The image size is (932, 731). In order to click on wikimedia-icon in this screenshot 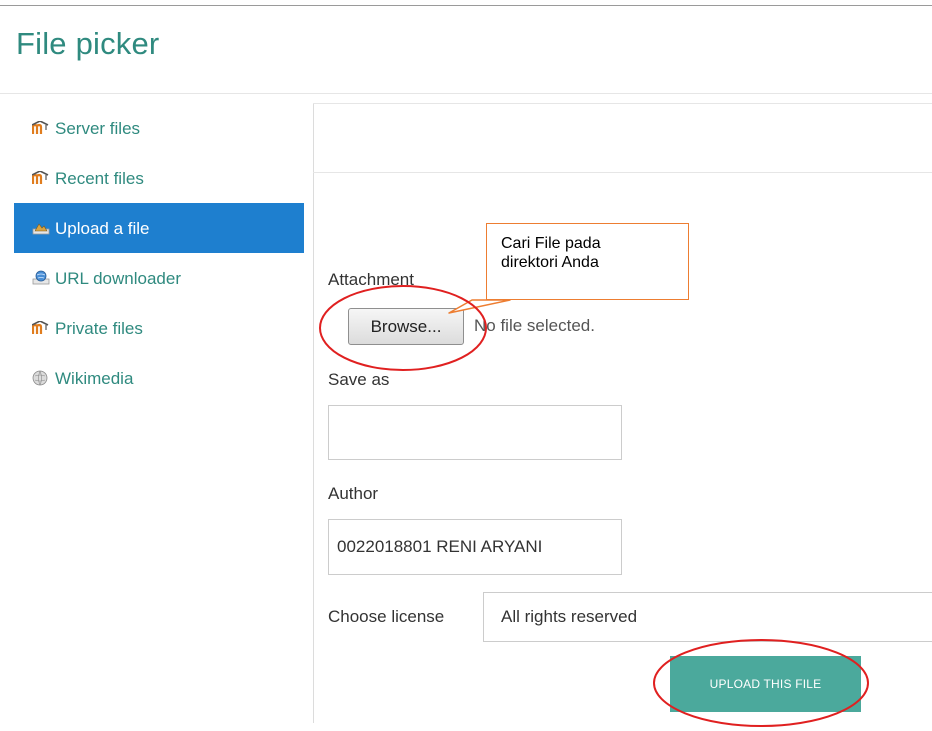, I will do `click(42, 378)`.